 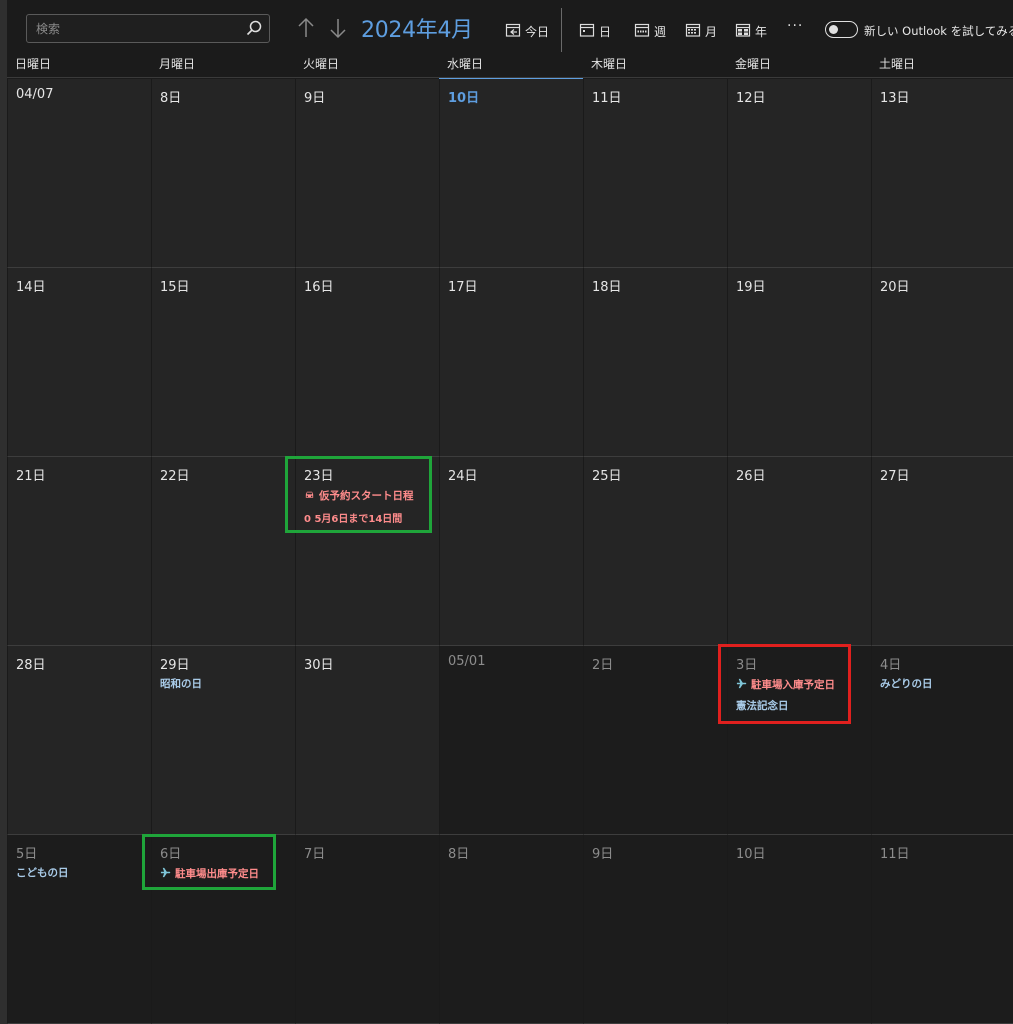 I want to click on day-cell: 12日, so click(x=799, y=173).